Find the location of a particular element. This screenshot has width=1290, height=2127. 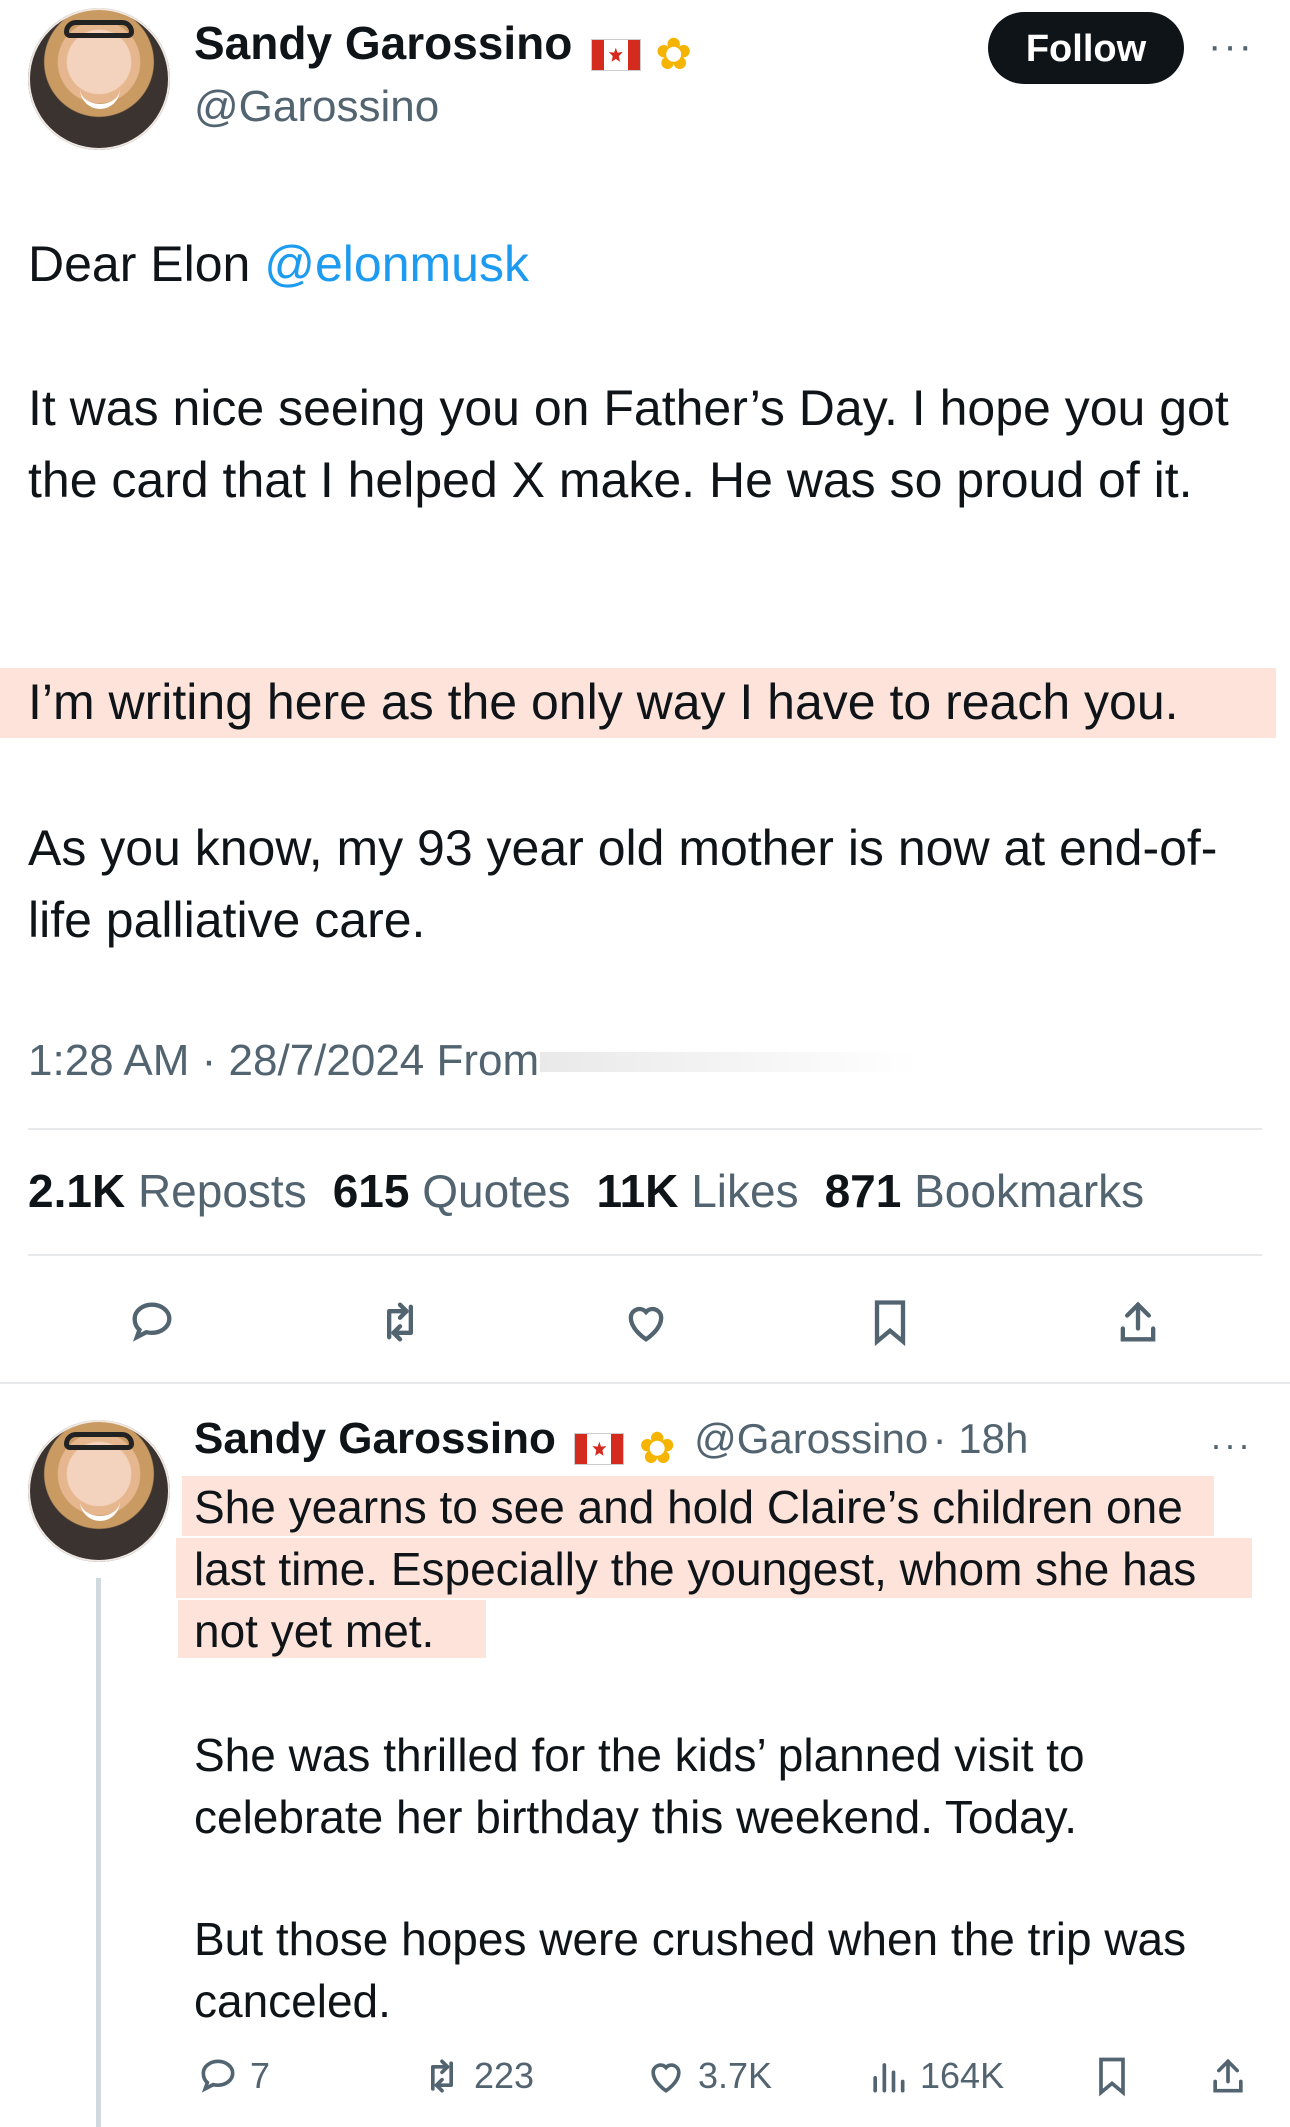

author-name-row: Sandy Garossino ✿ is located at coordinates (443, 46).